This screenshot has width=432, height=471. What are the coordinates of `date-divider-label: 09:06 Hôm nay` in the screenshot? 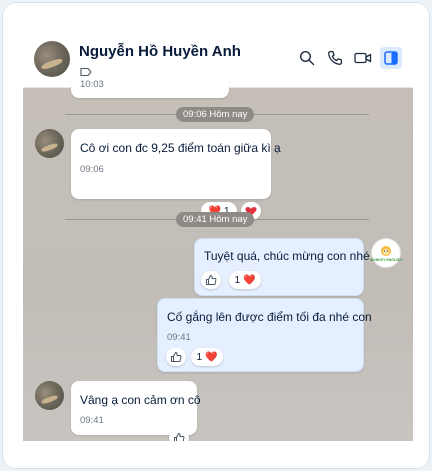 It's located at (215, 114).